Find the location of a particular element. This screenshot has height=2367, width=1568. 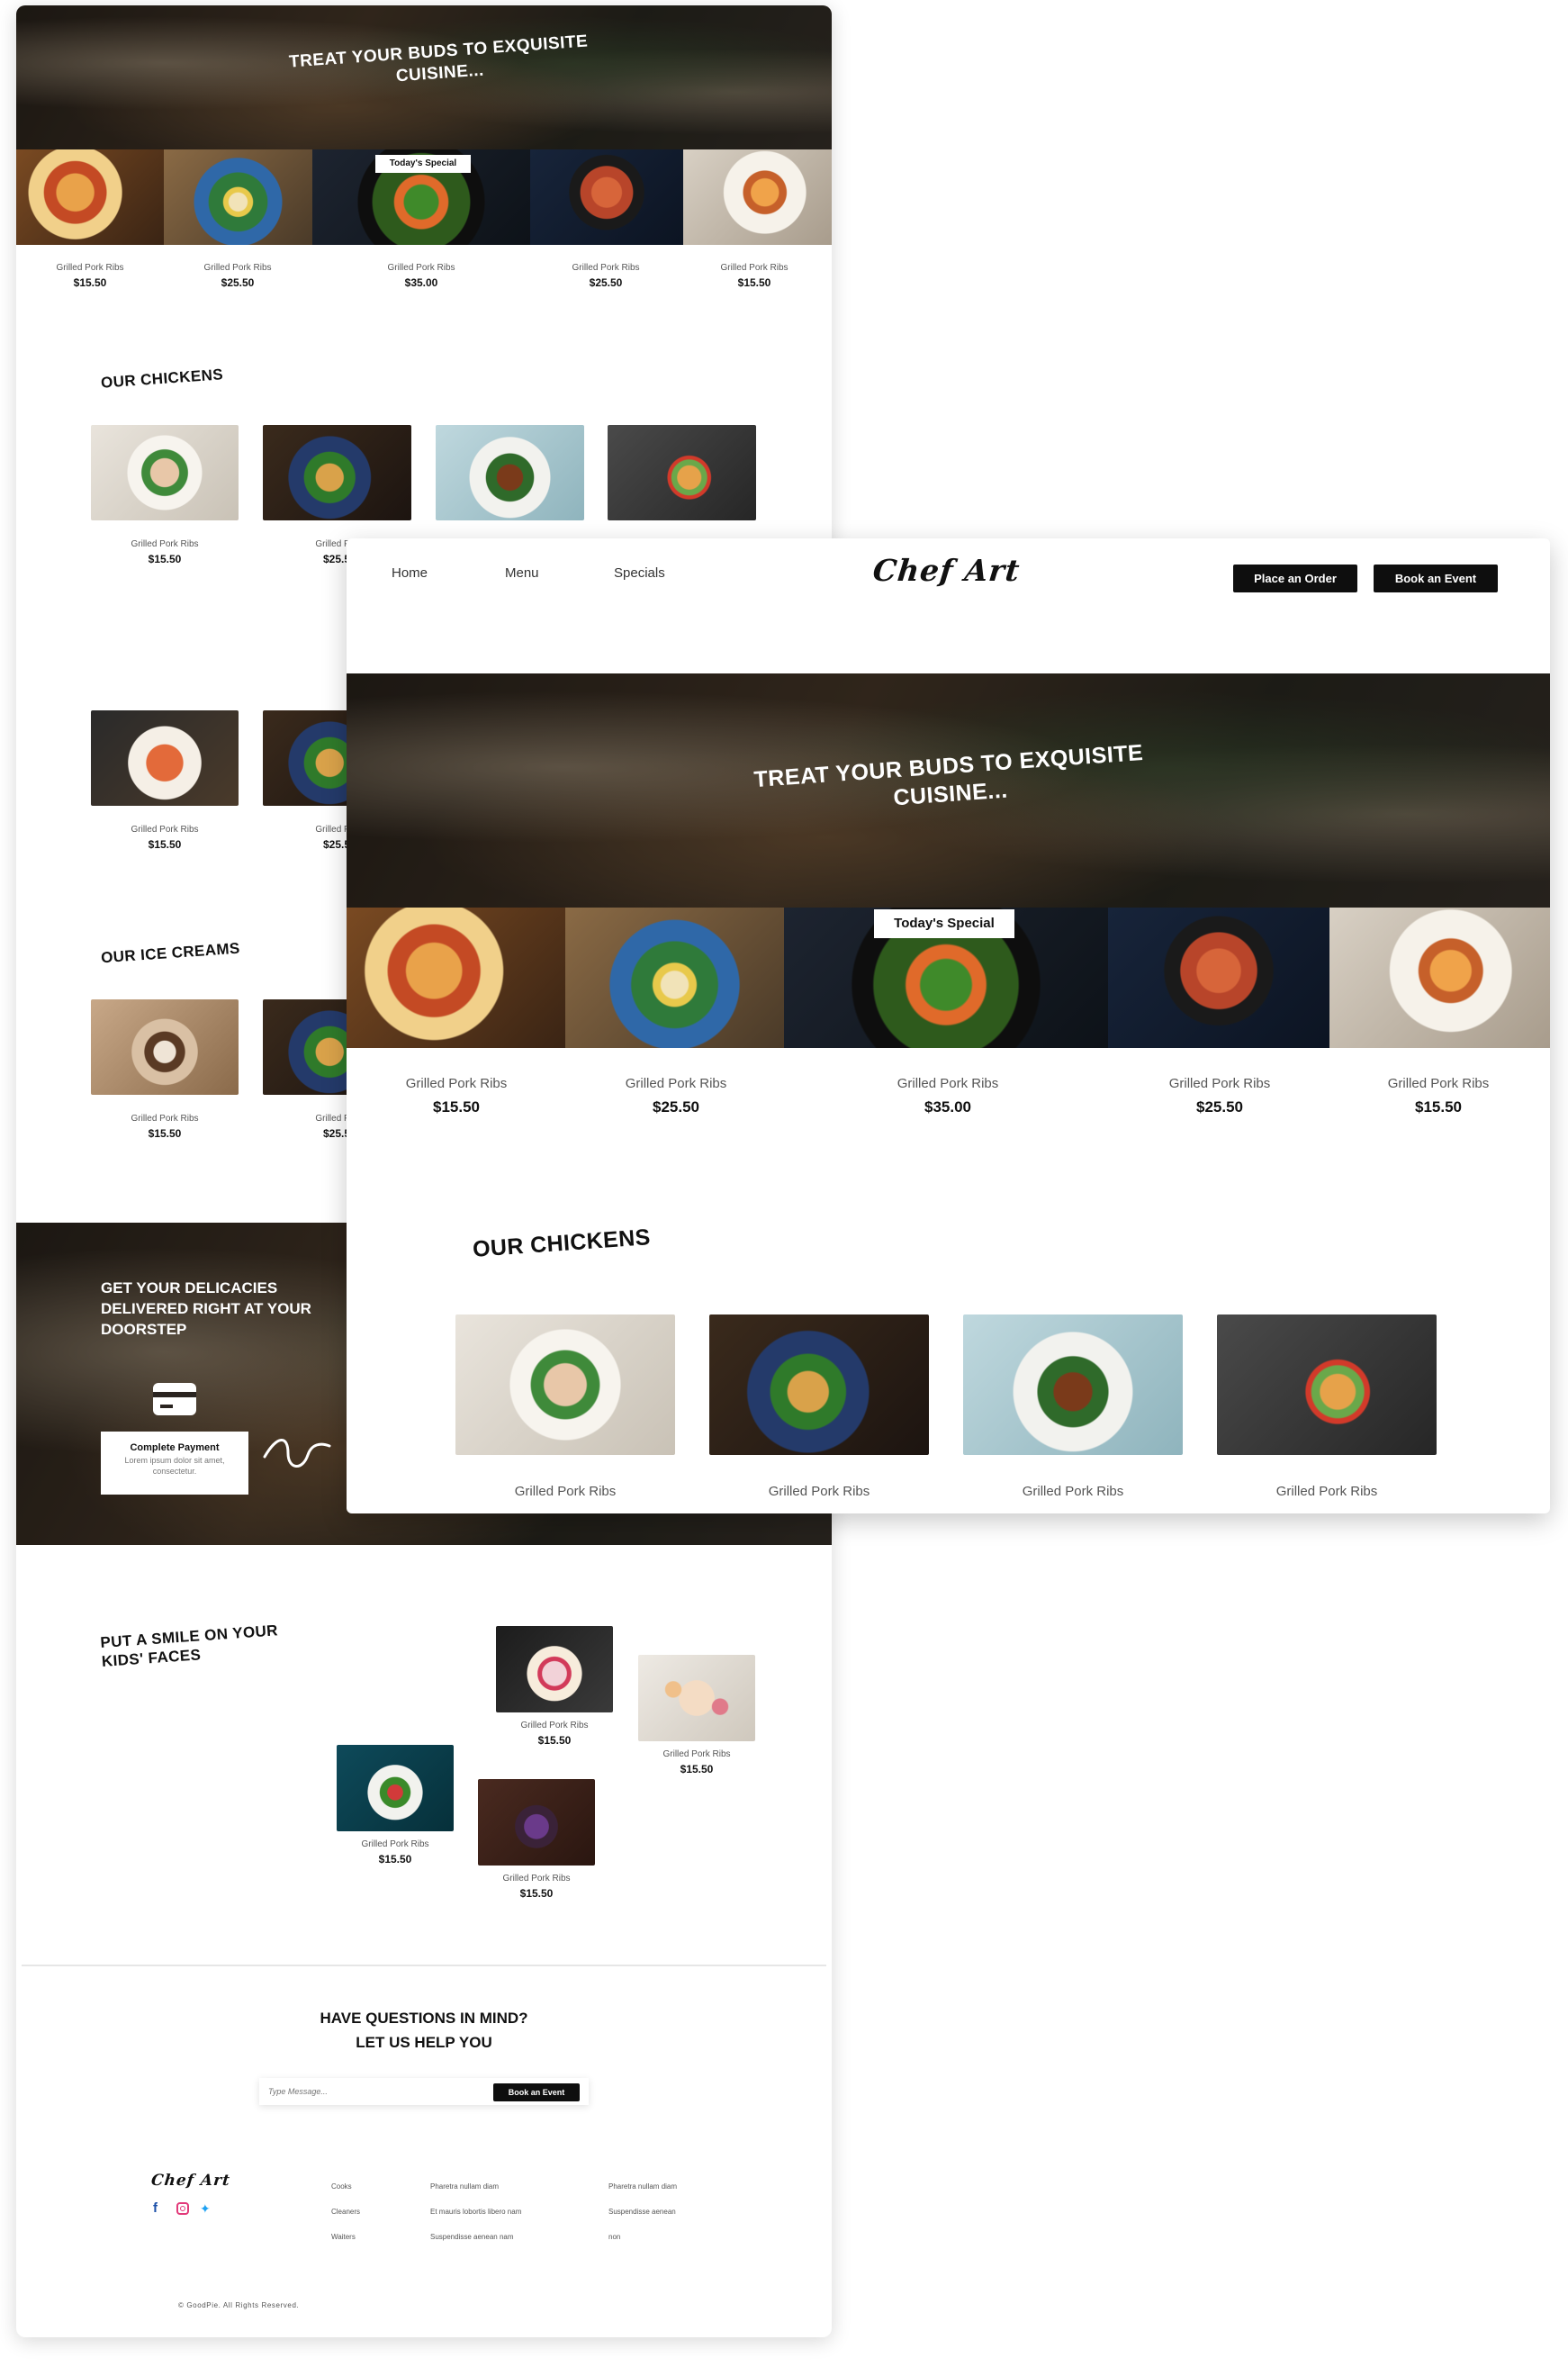

nav-specials: Specials is located at coordinates (640, 573).